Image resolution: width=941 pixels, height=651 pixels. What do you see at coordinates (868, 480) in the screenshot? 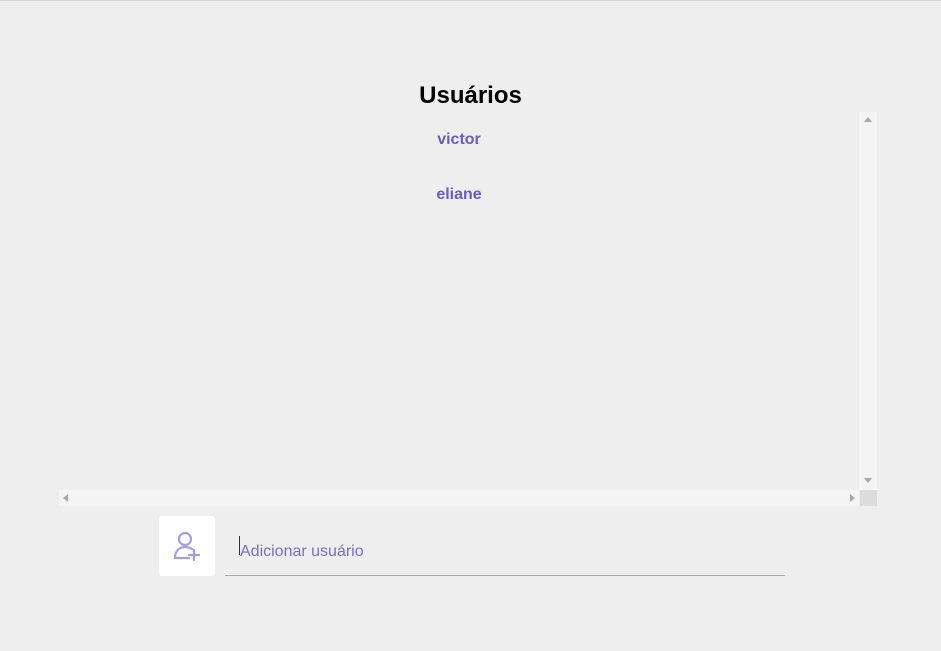
I see `scroll-down-arrow-icon` at bounding box center [868, 480].